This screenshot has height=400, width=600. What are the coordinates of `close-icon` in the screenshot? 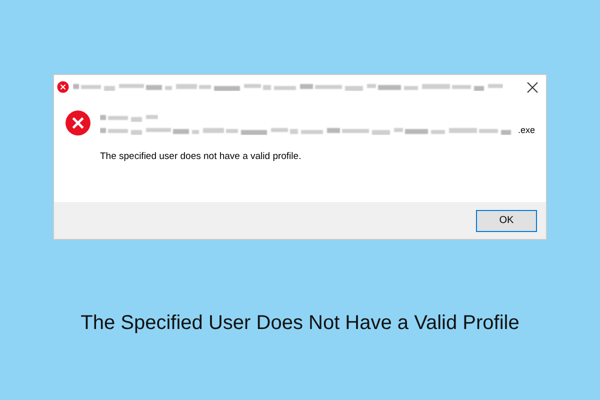 It's located at (532, 87).